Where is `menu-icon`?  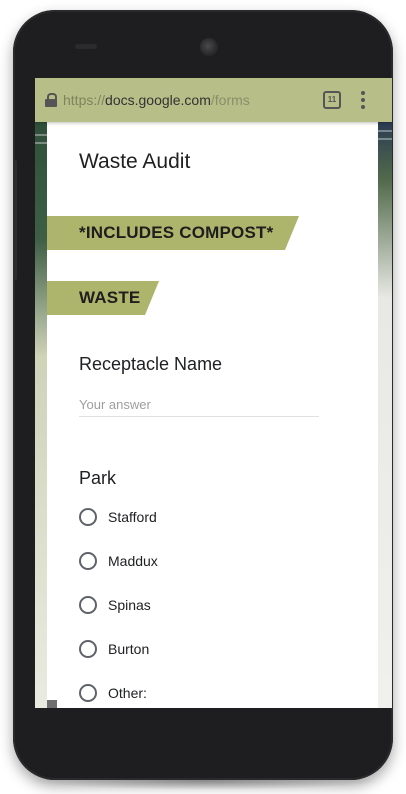 menu-icon is located at coordinates (363, 100).